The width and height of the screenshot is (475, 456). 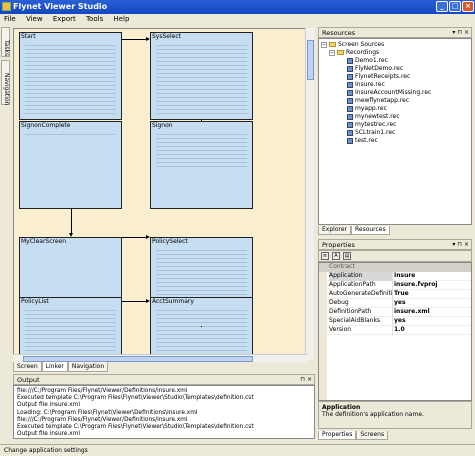 I want to click on property-row: ApplicationPath insure.fvproj, so click(x=395, y=285).